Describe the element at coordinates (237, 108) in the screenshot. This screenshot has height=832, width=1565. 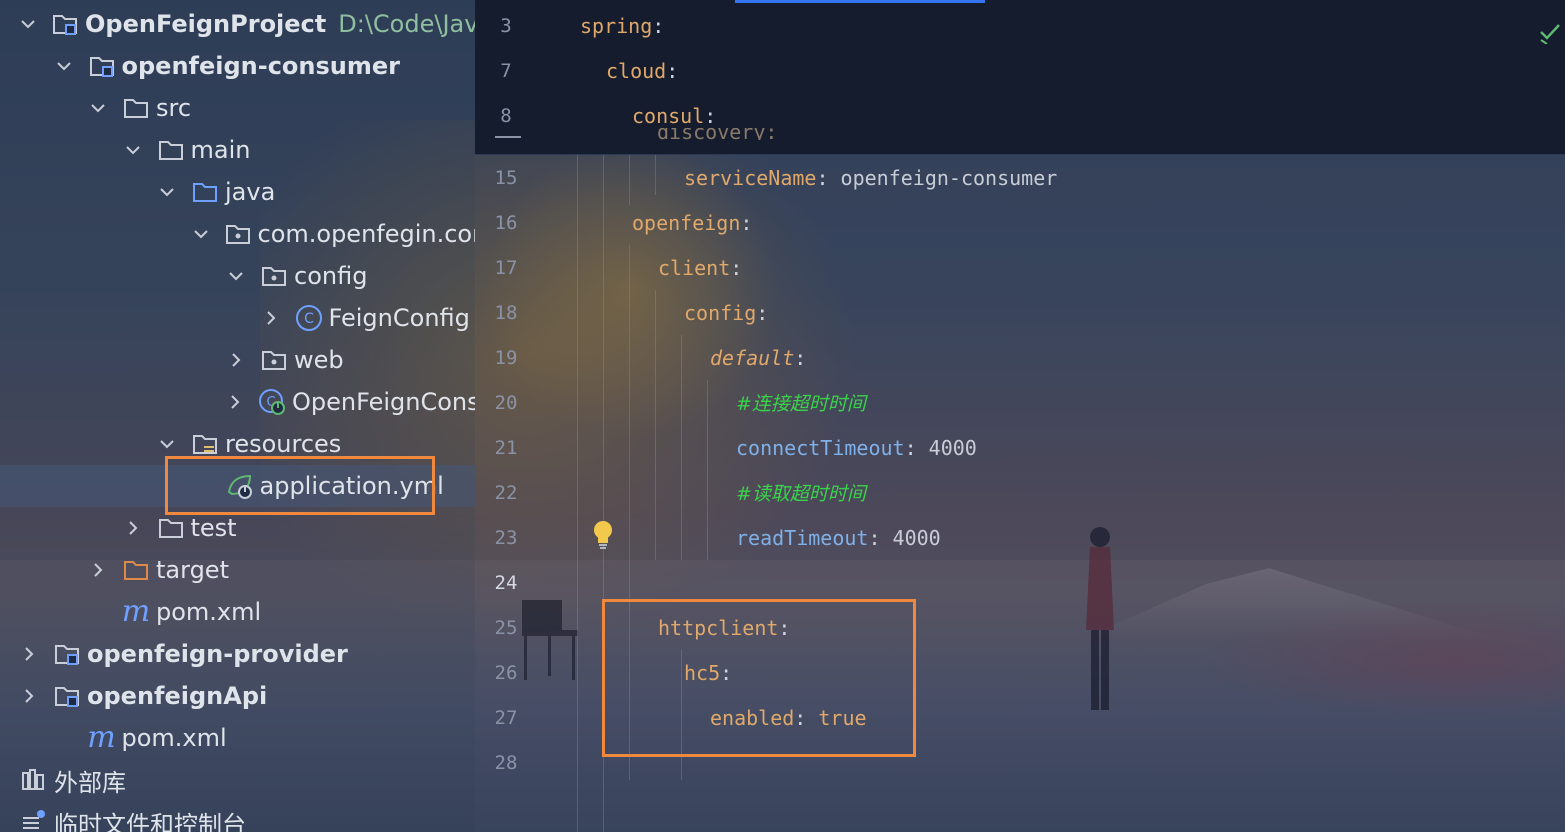
I see `tree-item: src` at that location.